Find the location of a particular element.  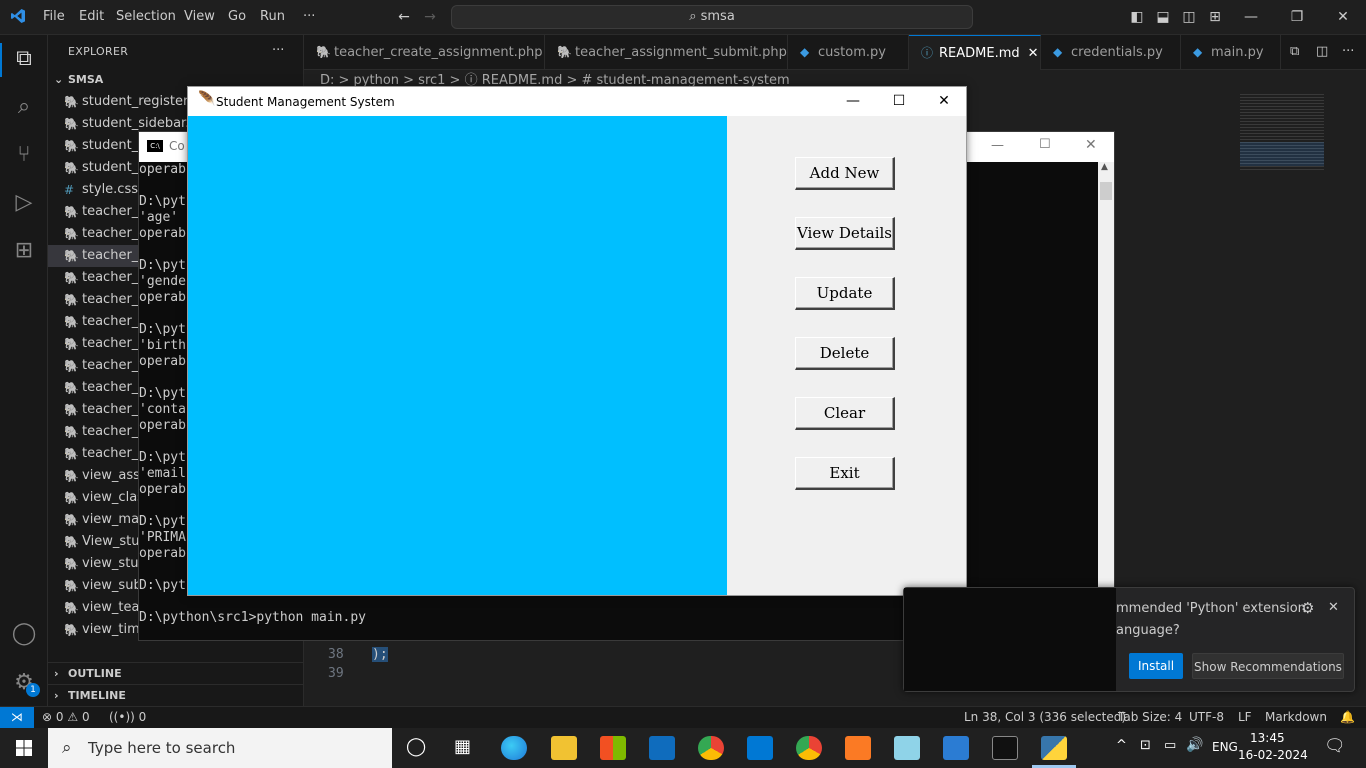

explorer-more-button: ··· is located at coordinates (278, 50).